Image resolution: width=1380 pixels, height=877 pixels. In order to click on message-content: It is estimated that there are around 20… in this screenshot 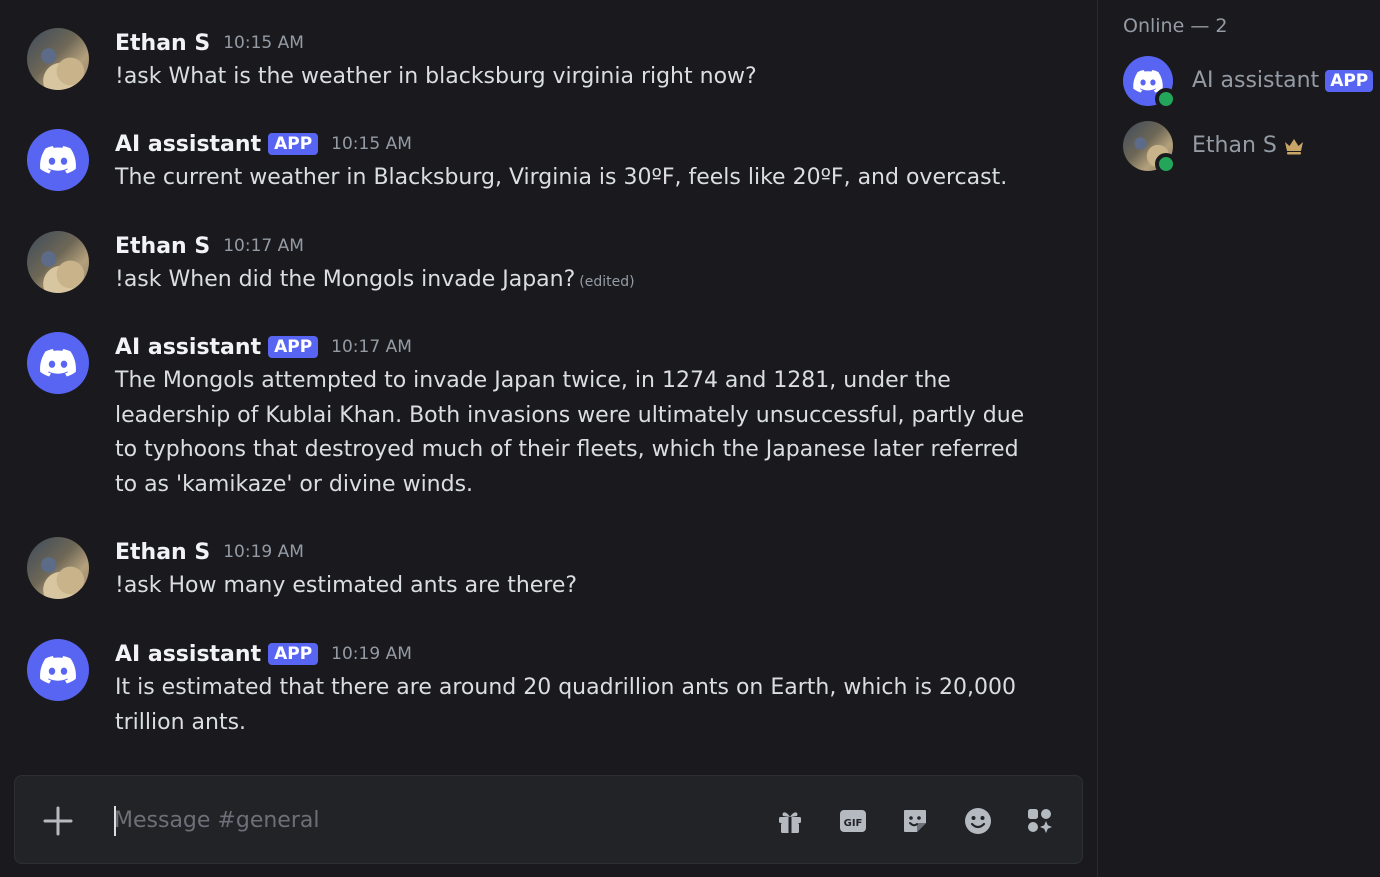, I will do `click(565, 705)`.